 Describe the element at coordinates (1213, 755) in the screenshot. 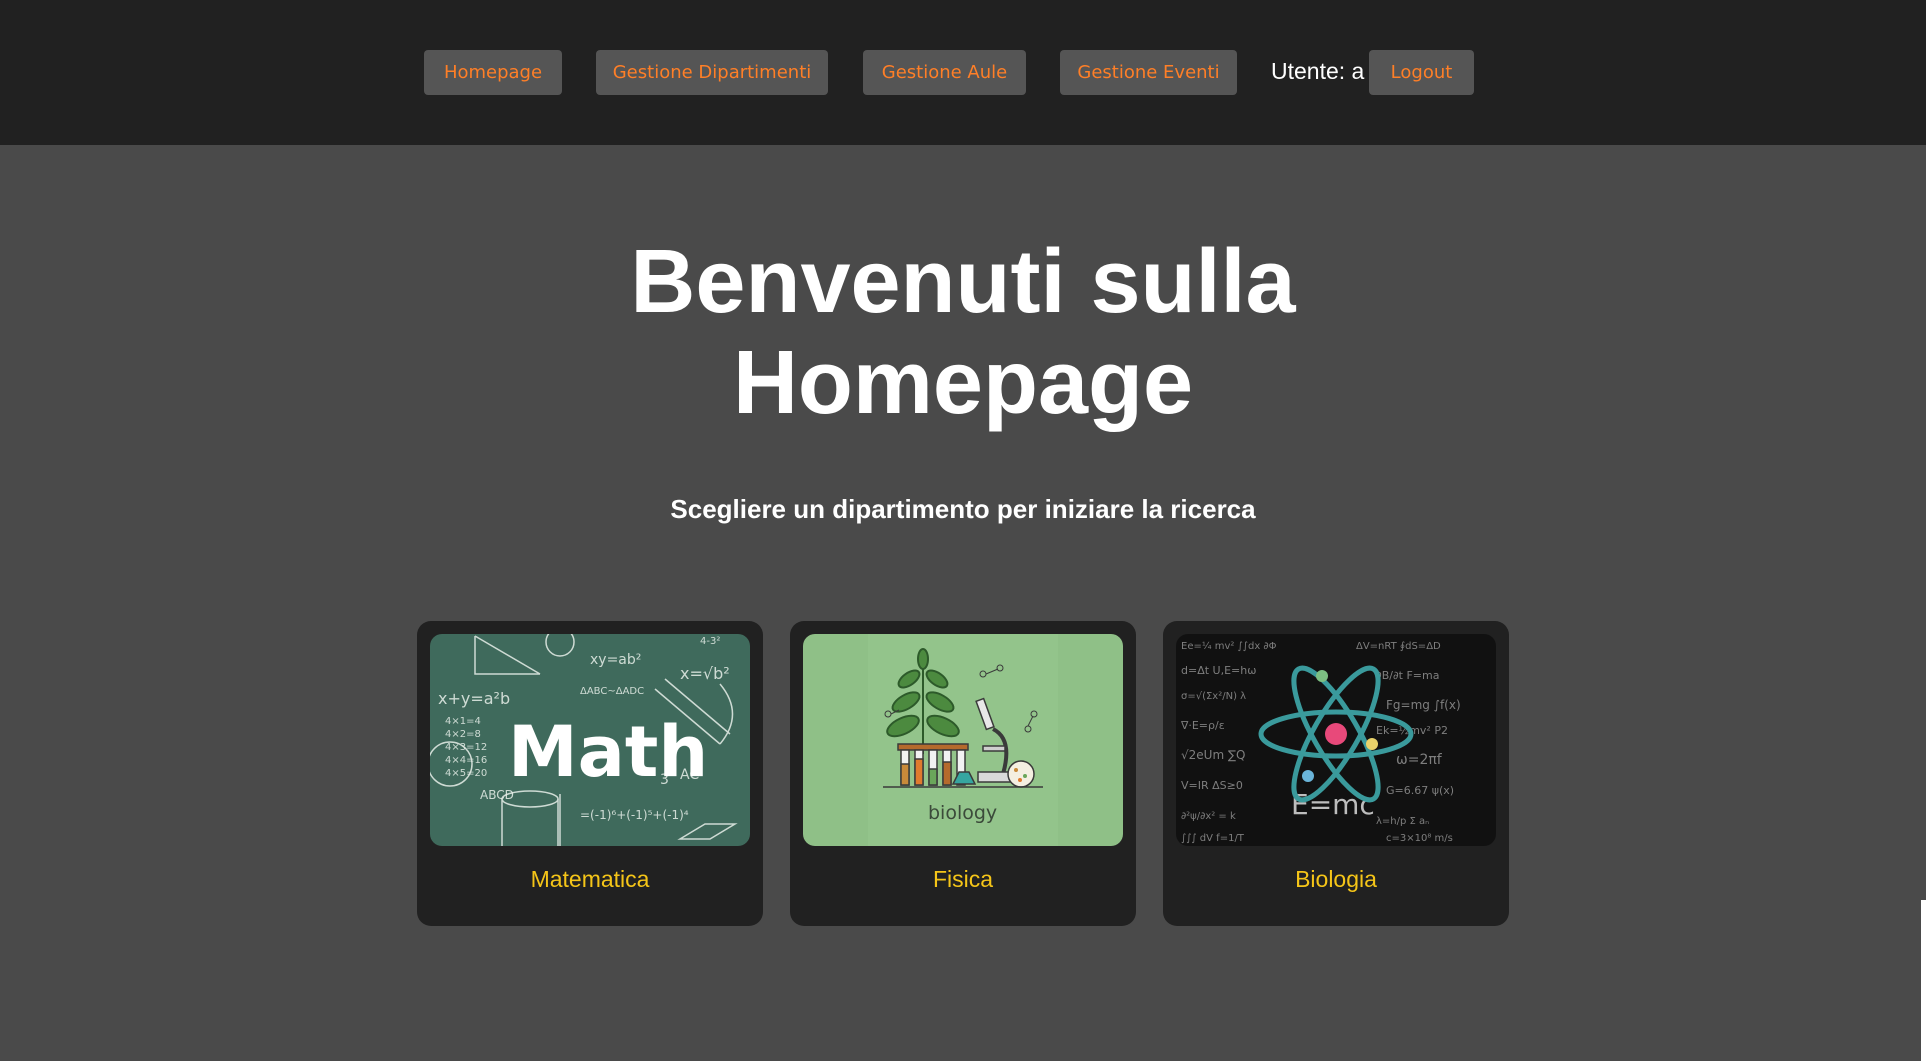

I see `svg-text: √2eUm ∑Q` at that location.